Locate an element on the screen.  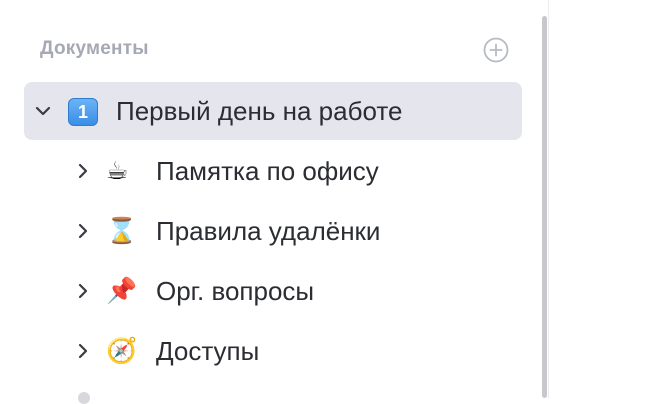
tree-item-label: Орг. вопросы is located at coordinates (235, 291).